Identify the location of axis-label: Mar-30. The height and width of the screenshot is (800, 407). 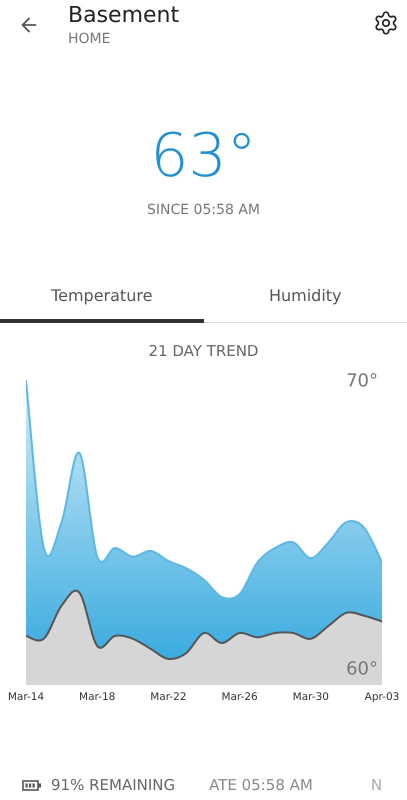
(310, 697).